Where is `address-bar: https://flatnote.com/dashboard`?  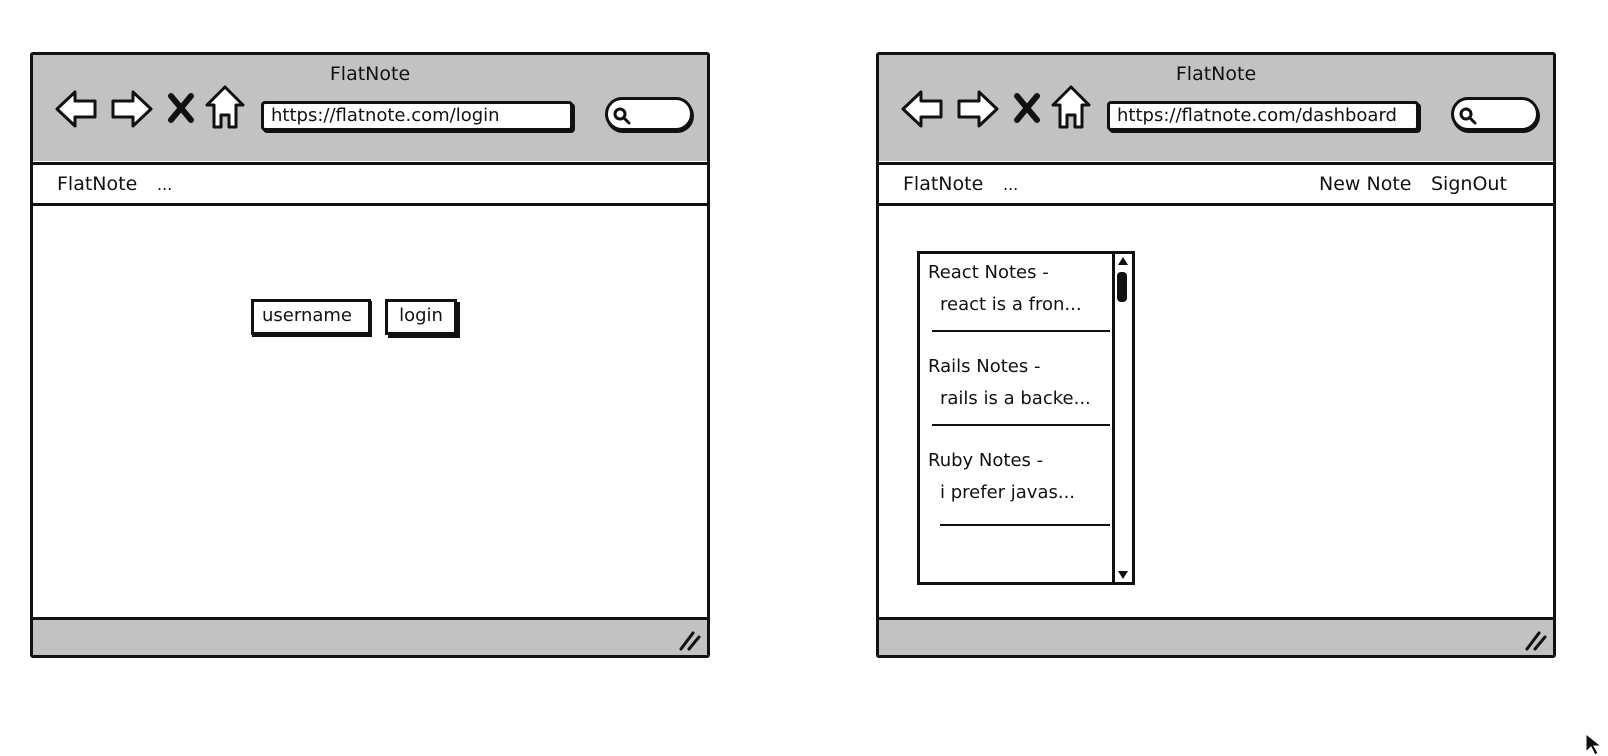
address-bar: https://flatnote.com/dashboard is located at coordinates (1263, 116).